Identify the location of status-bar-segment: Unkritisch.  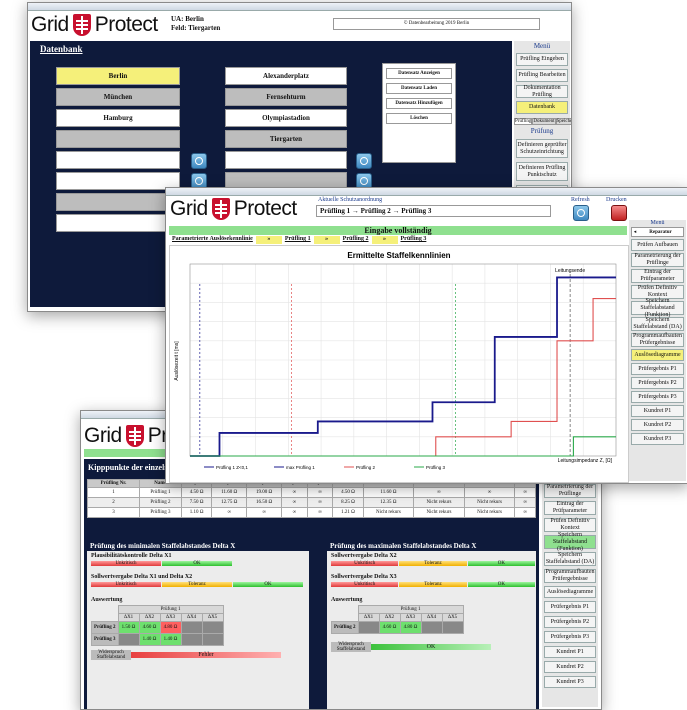
(126, 563).